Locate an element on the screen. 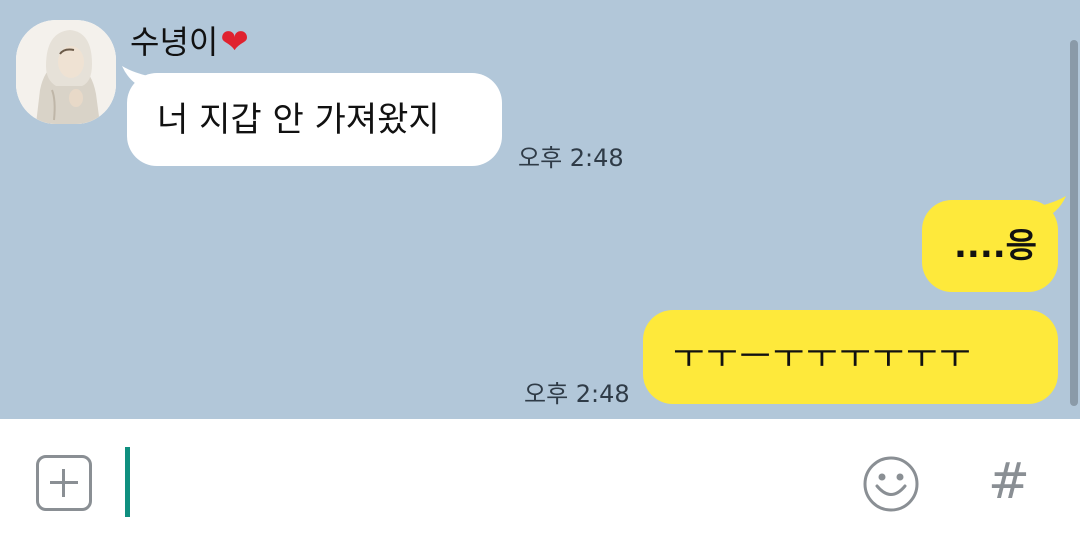  text-caret is located at coordinates (127, 482).